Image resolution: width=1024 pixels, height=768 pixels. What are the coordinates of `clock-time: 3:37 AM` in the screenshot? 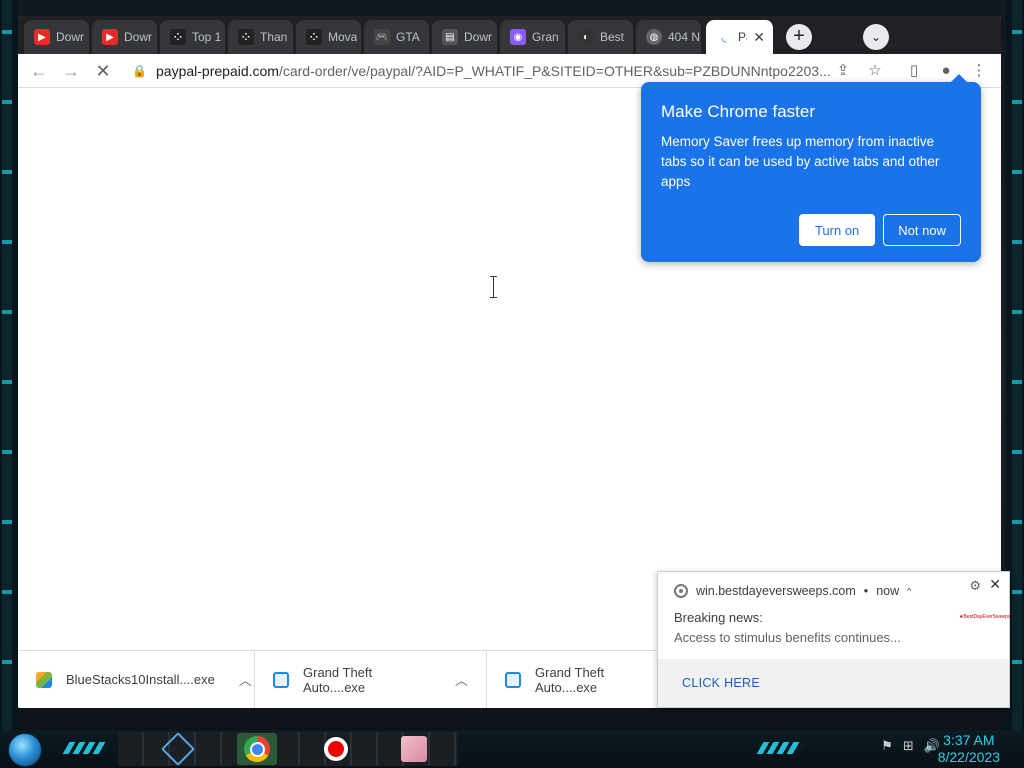 It's located at (969, 740).